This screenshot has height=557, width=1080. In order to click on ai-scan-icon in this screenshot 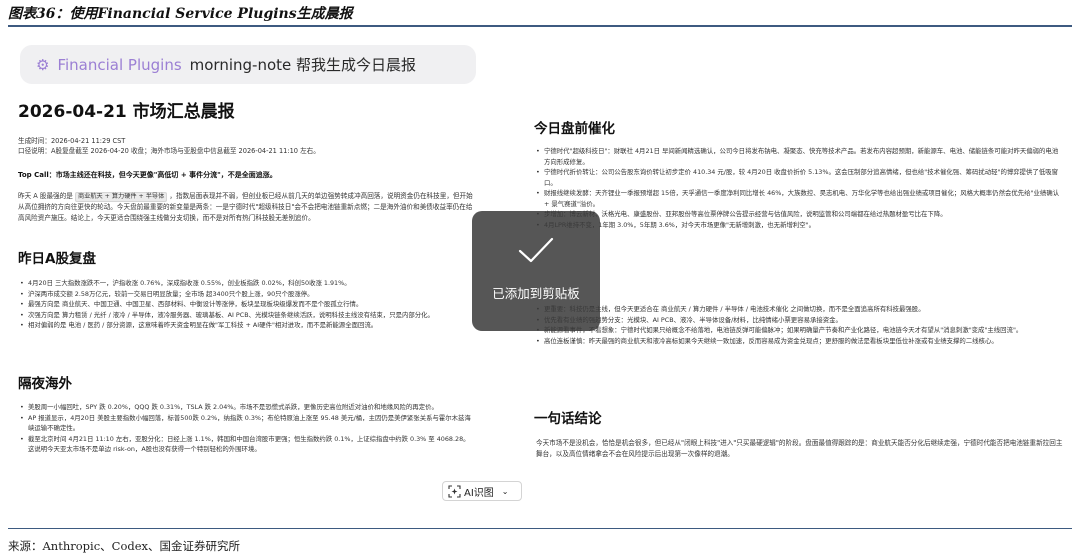, I will do `click(454, 491)`.